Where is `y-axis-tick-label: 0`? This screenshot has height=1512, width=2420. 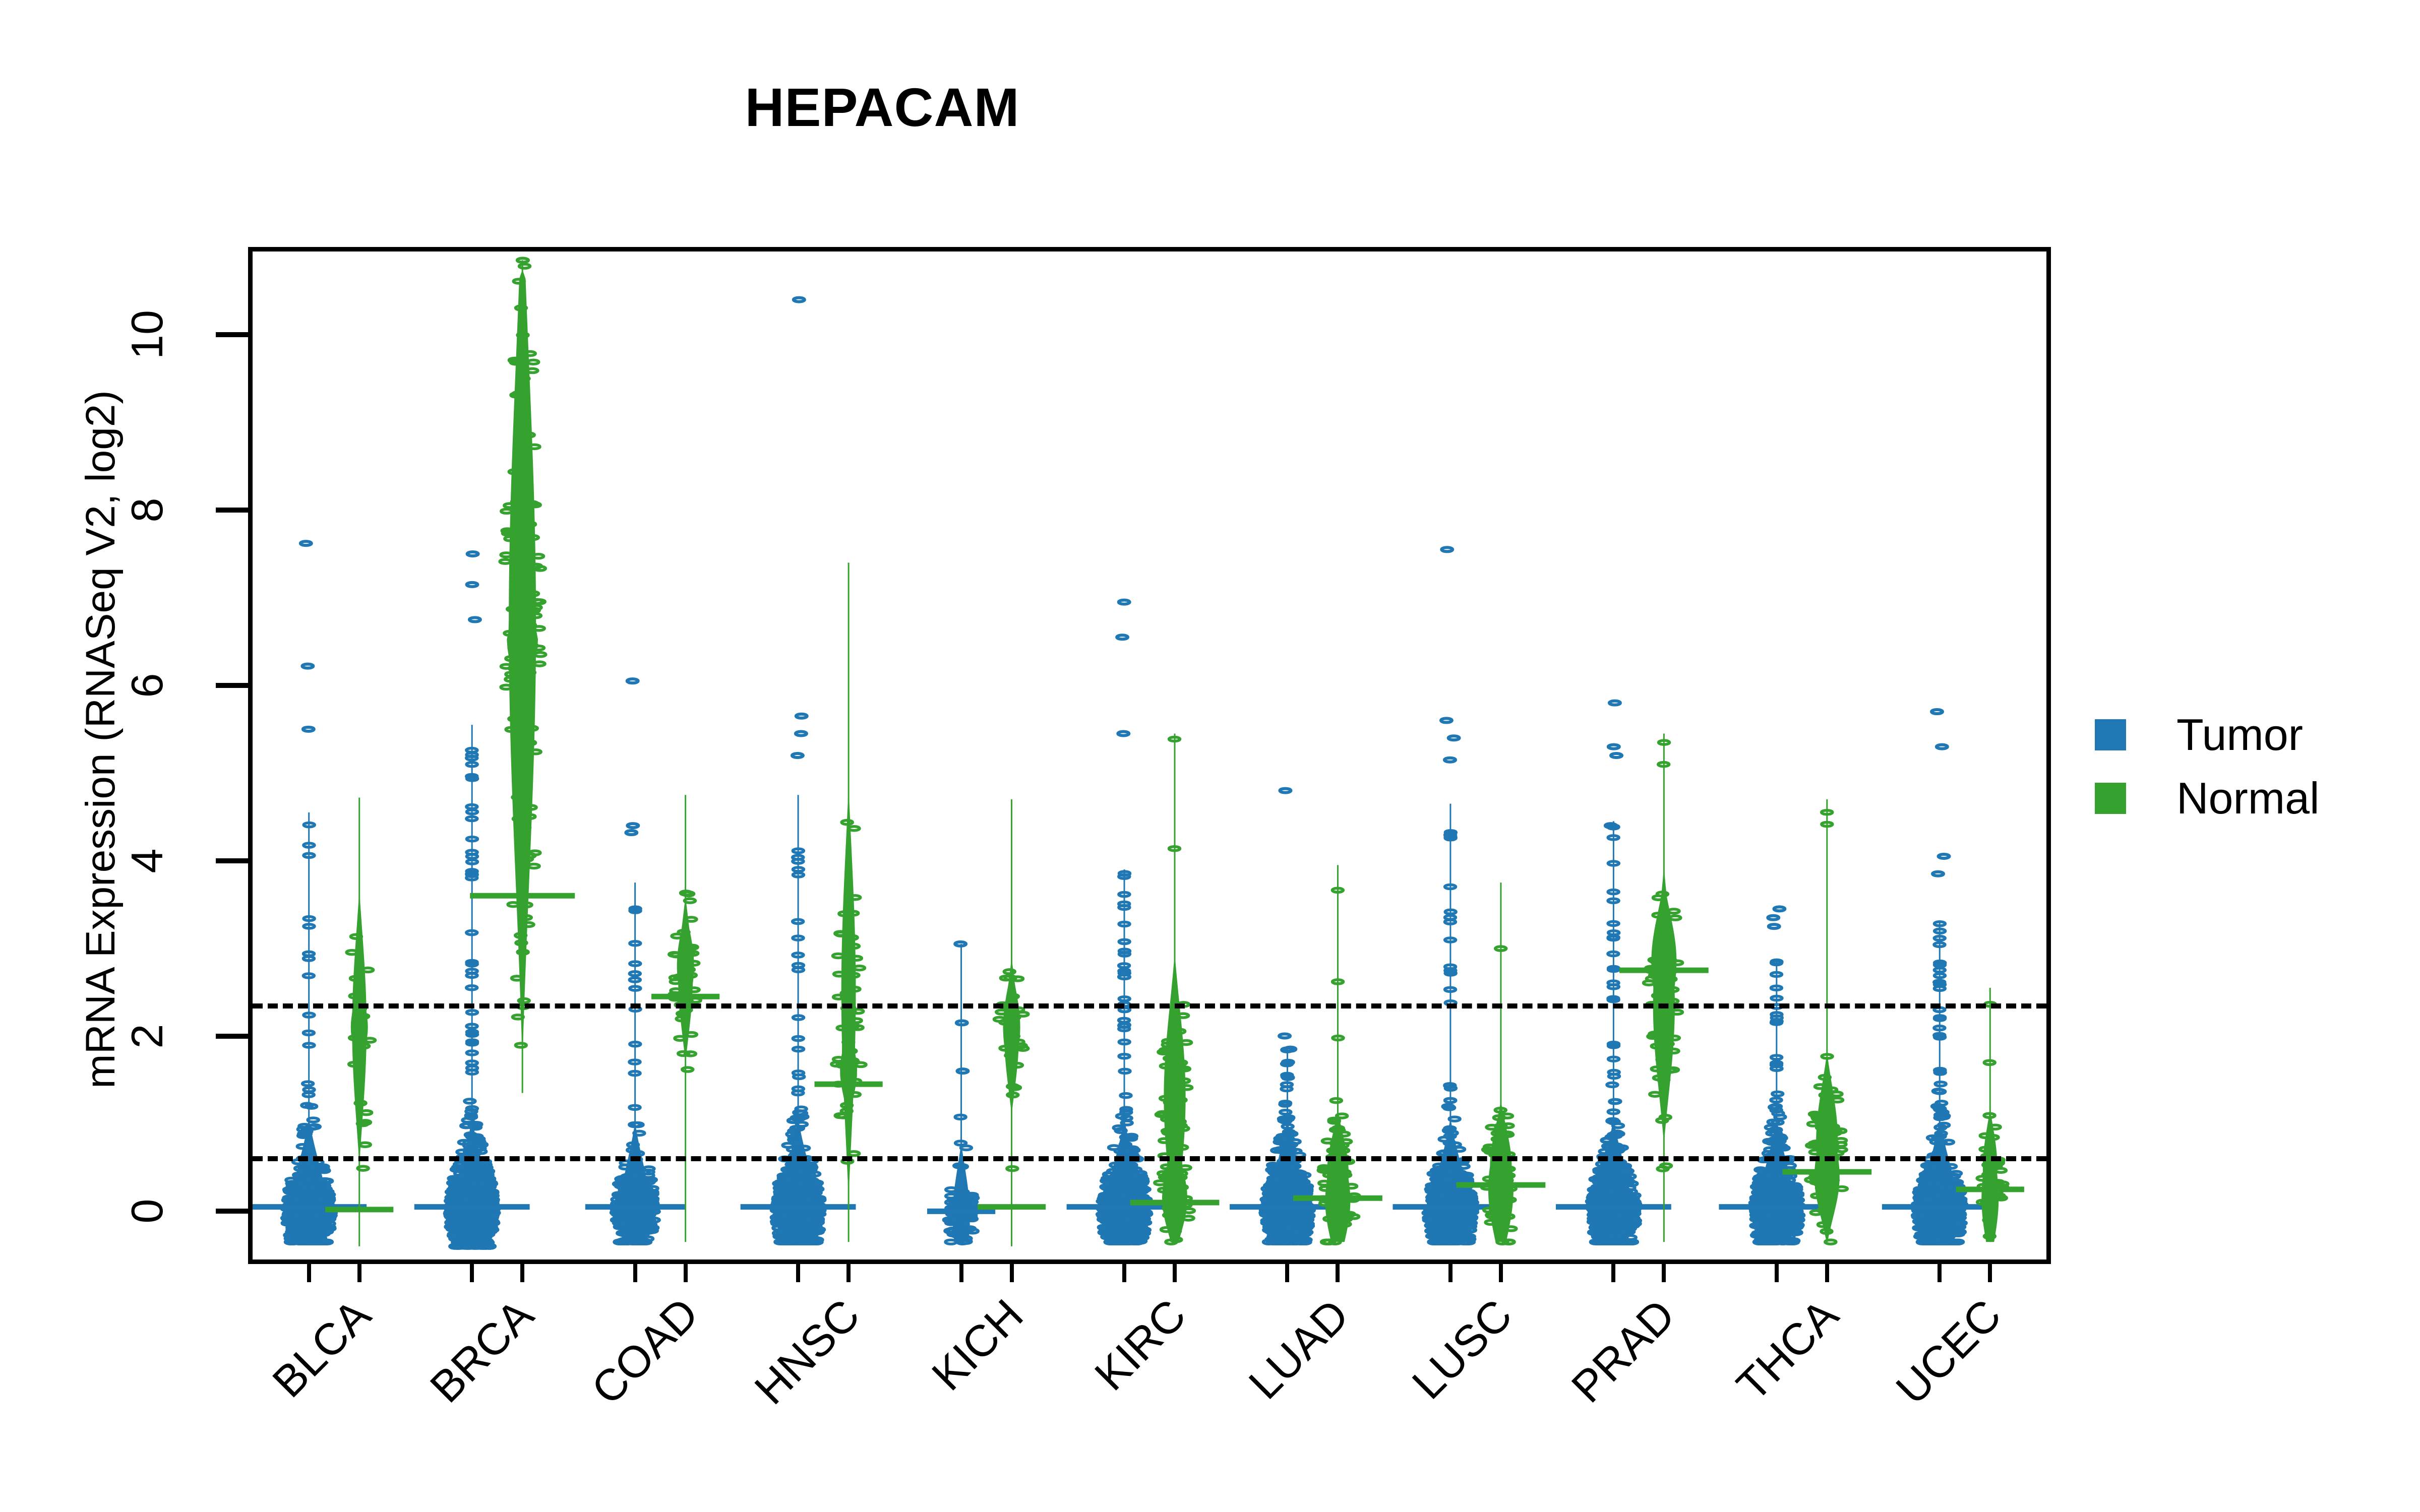
y-axis-tick-label: 0 is located at coordinates (147, 1211).